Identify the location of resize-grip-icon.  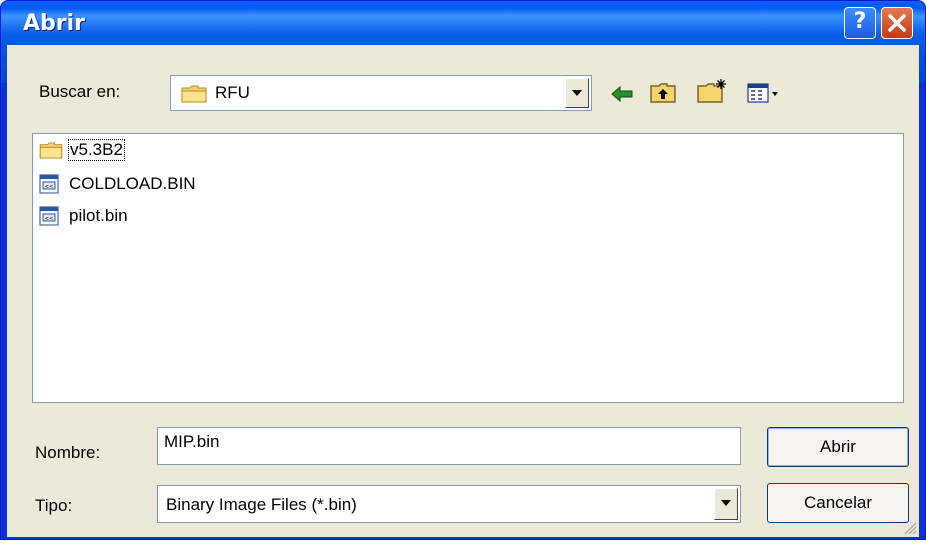
(909, 527).